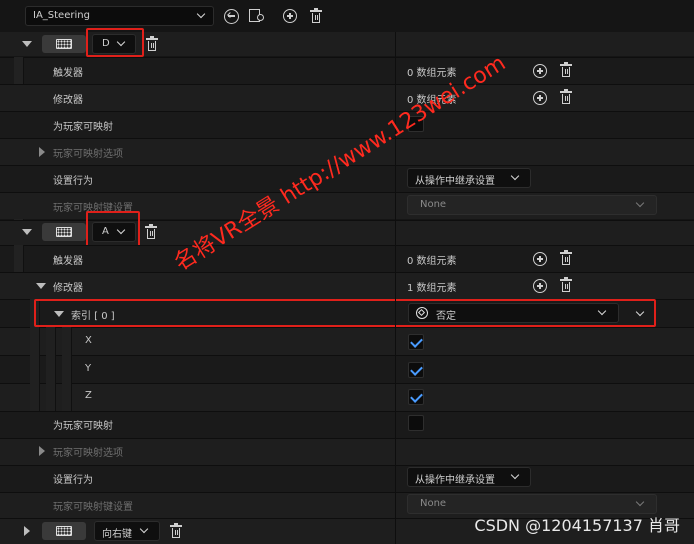 This screenshot has width=694, height=544. What do you see at coordinates (347, 341) in the screenshot?
I see `property-row-x` at bounding box center [347, 341].